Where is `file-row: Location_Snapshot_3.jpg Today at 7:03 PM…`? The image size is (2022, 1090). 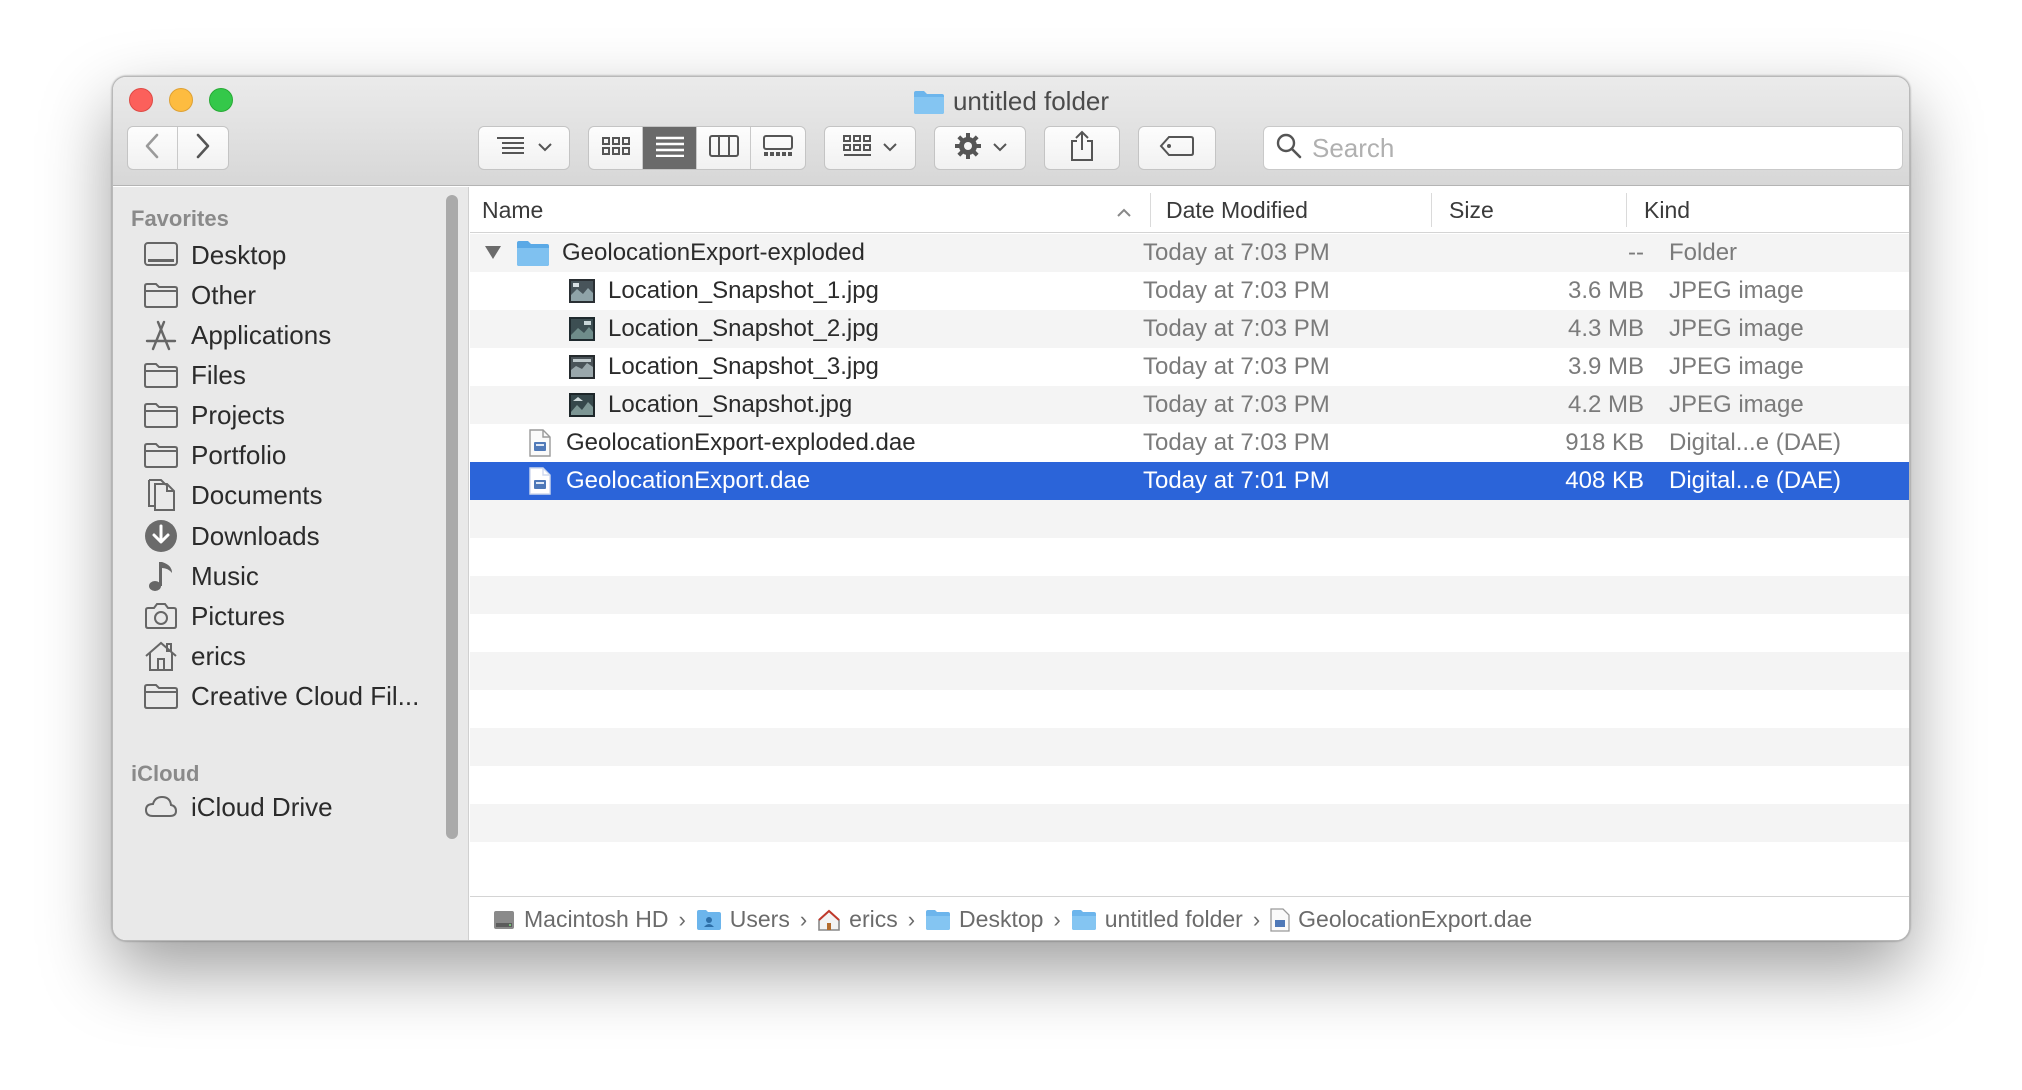 file-row: Location_Snapshot_3.jpg Today at 7:03 PM… is located at coordinates (1189, 367).